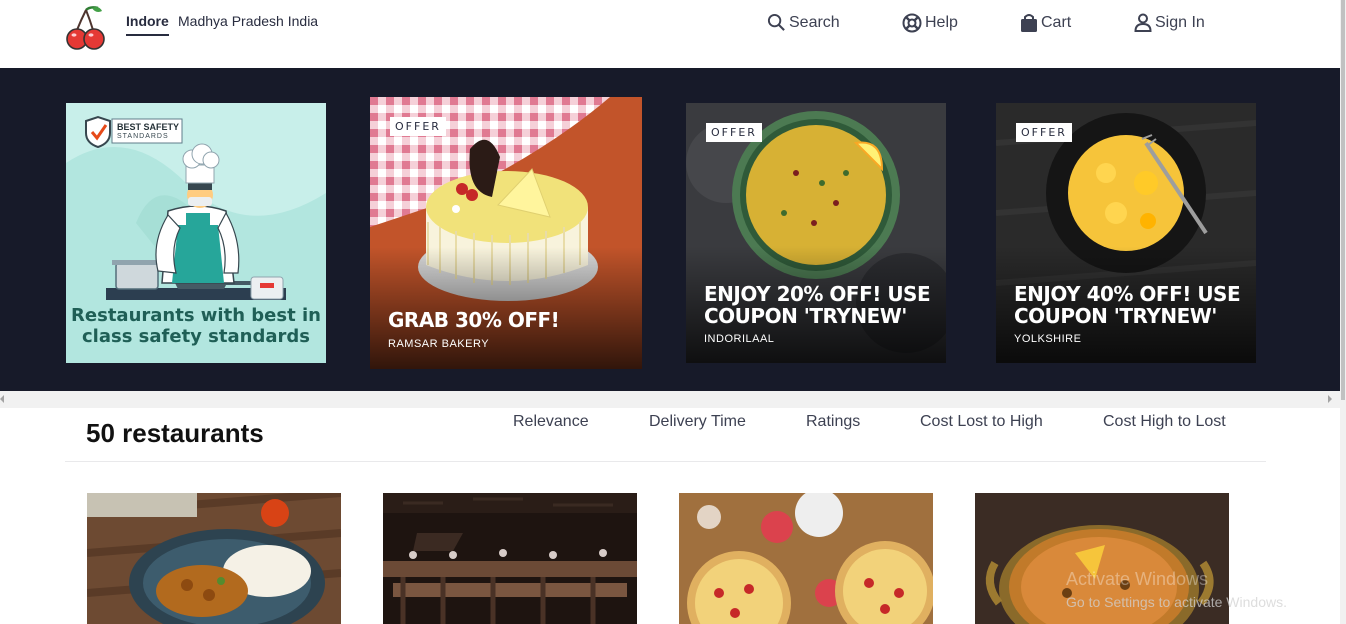  Describe the element at coordinates (147, 24) in the screenshot. I see `location-city: Indore` at that location.